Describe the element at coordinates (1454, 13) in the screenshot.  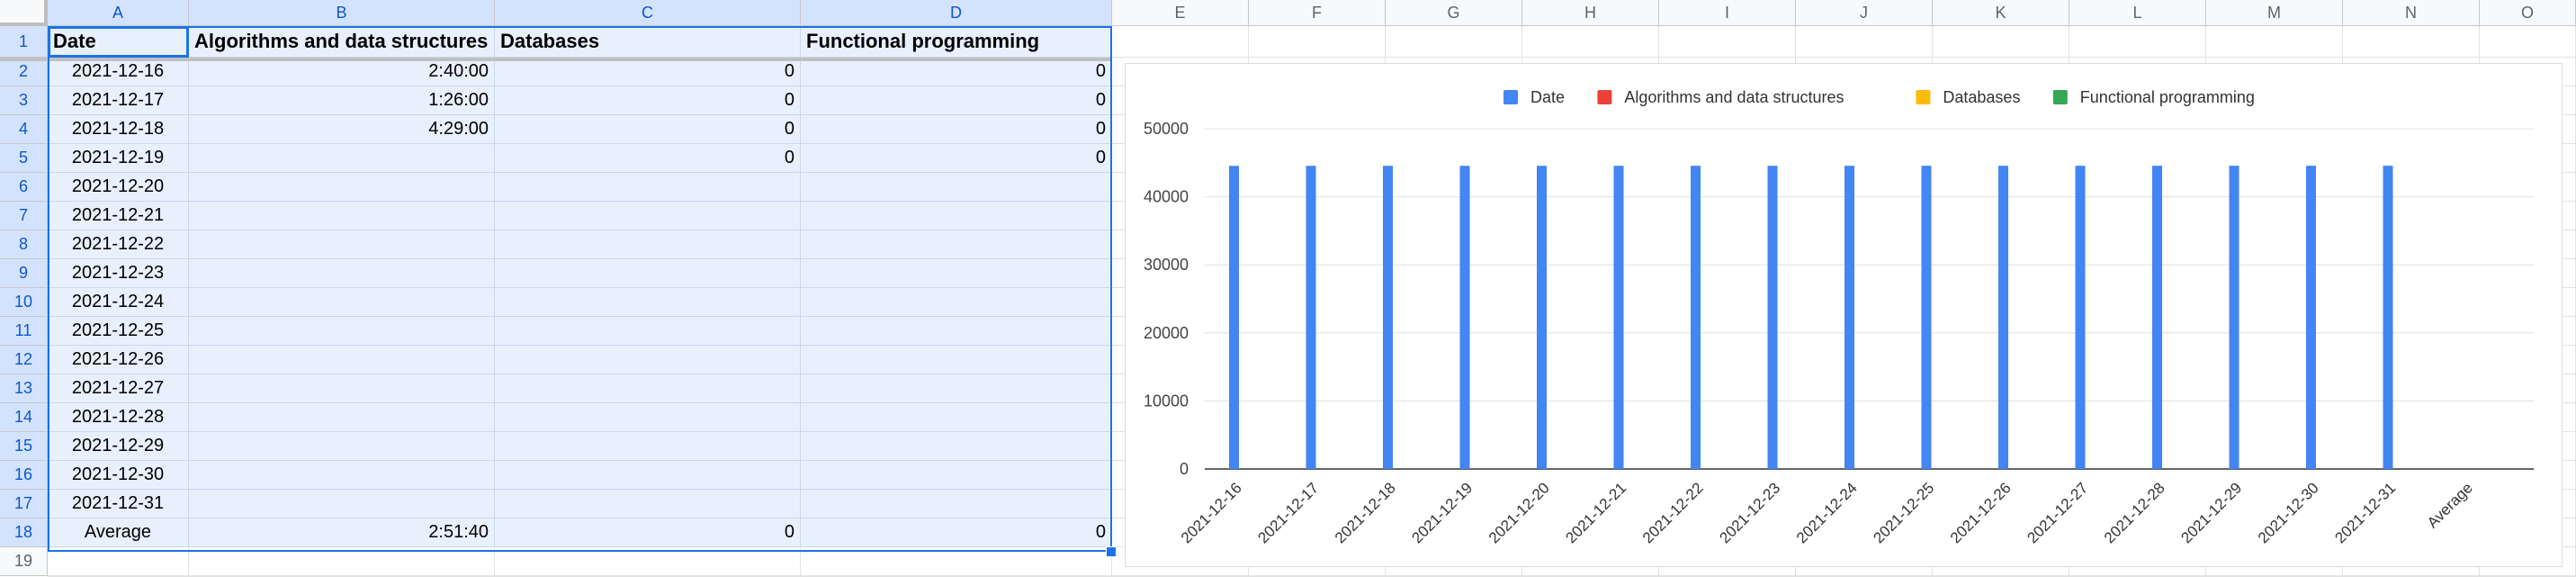
I see `column-header-g: G` at that location.